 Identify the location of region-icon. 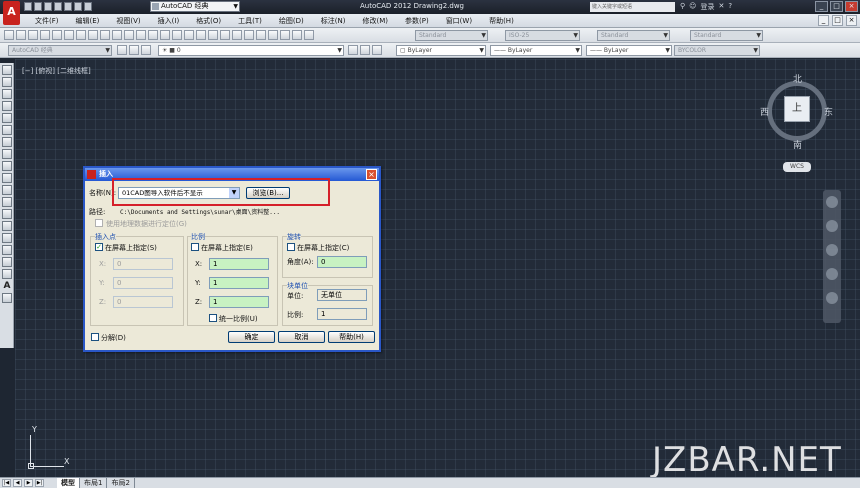
(7, 262).